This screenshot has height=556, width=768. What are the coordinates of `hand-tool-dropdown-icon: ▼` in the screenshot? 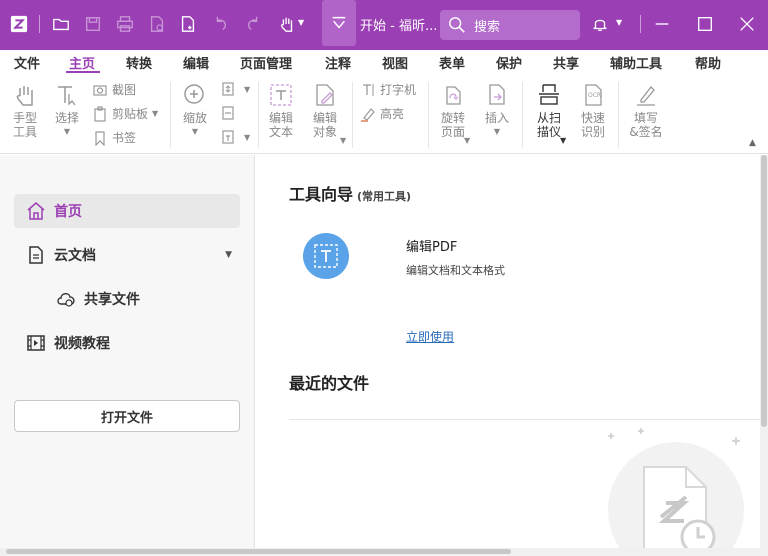 It's located at (301, 22).